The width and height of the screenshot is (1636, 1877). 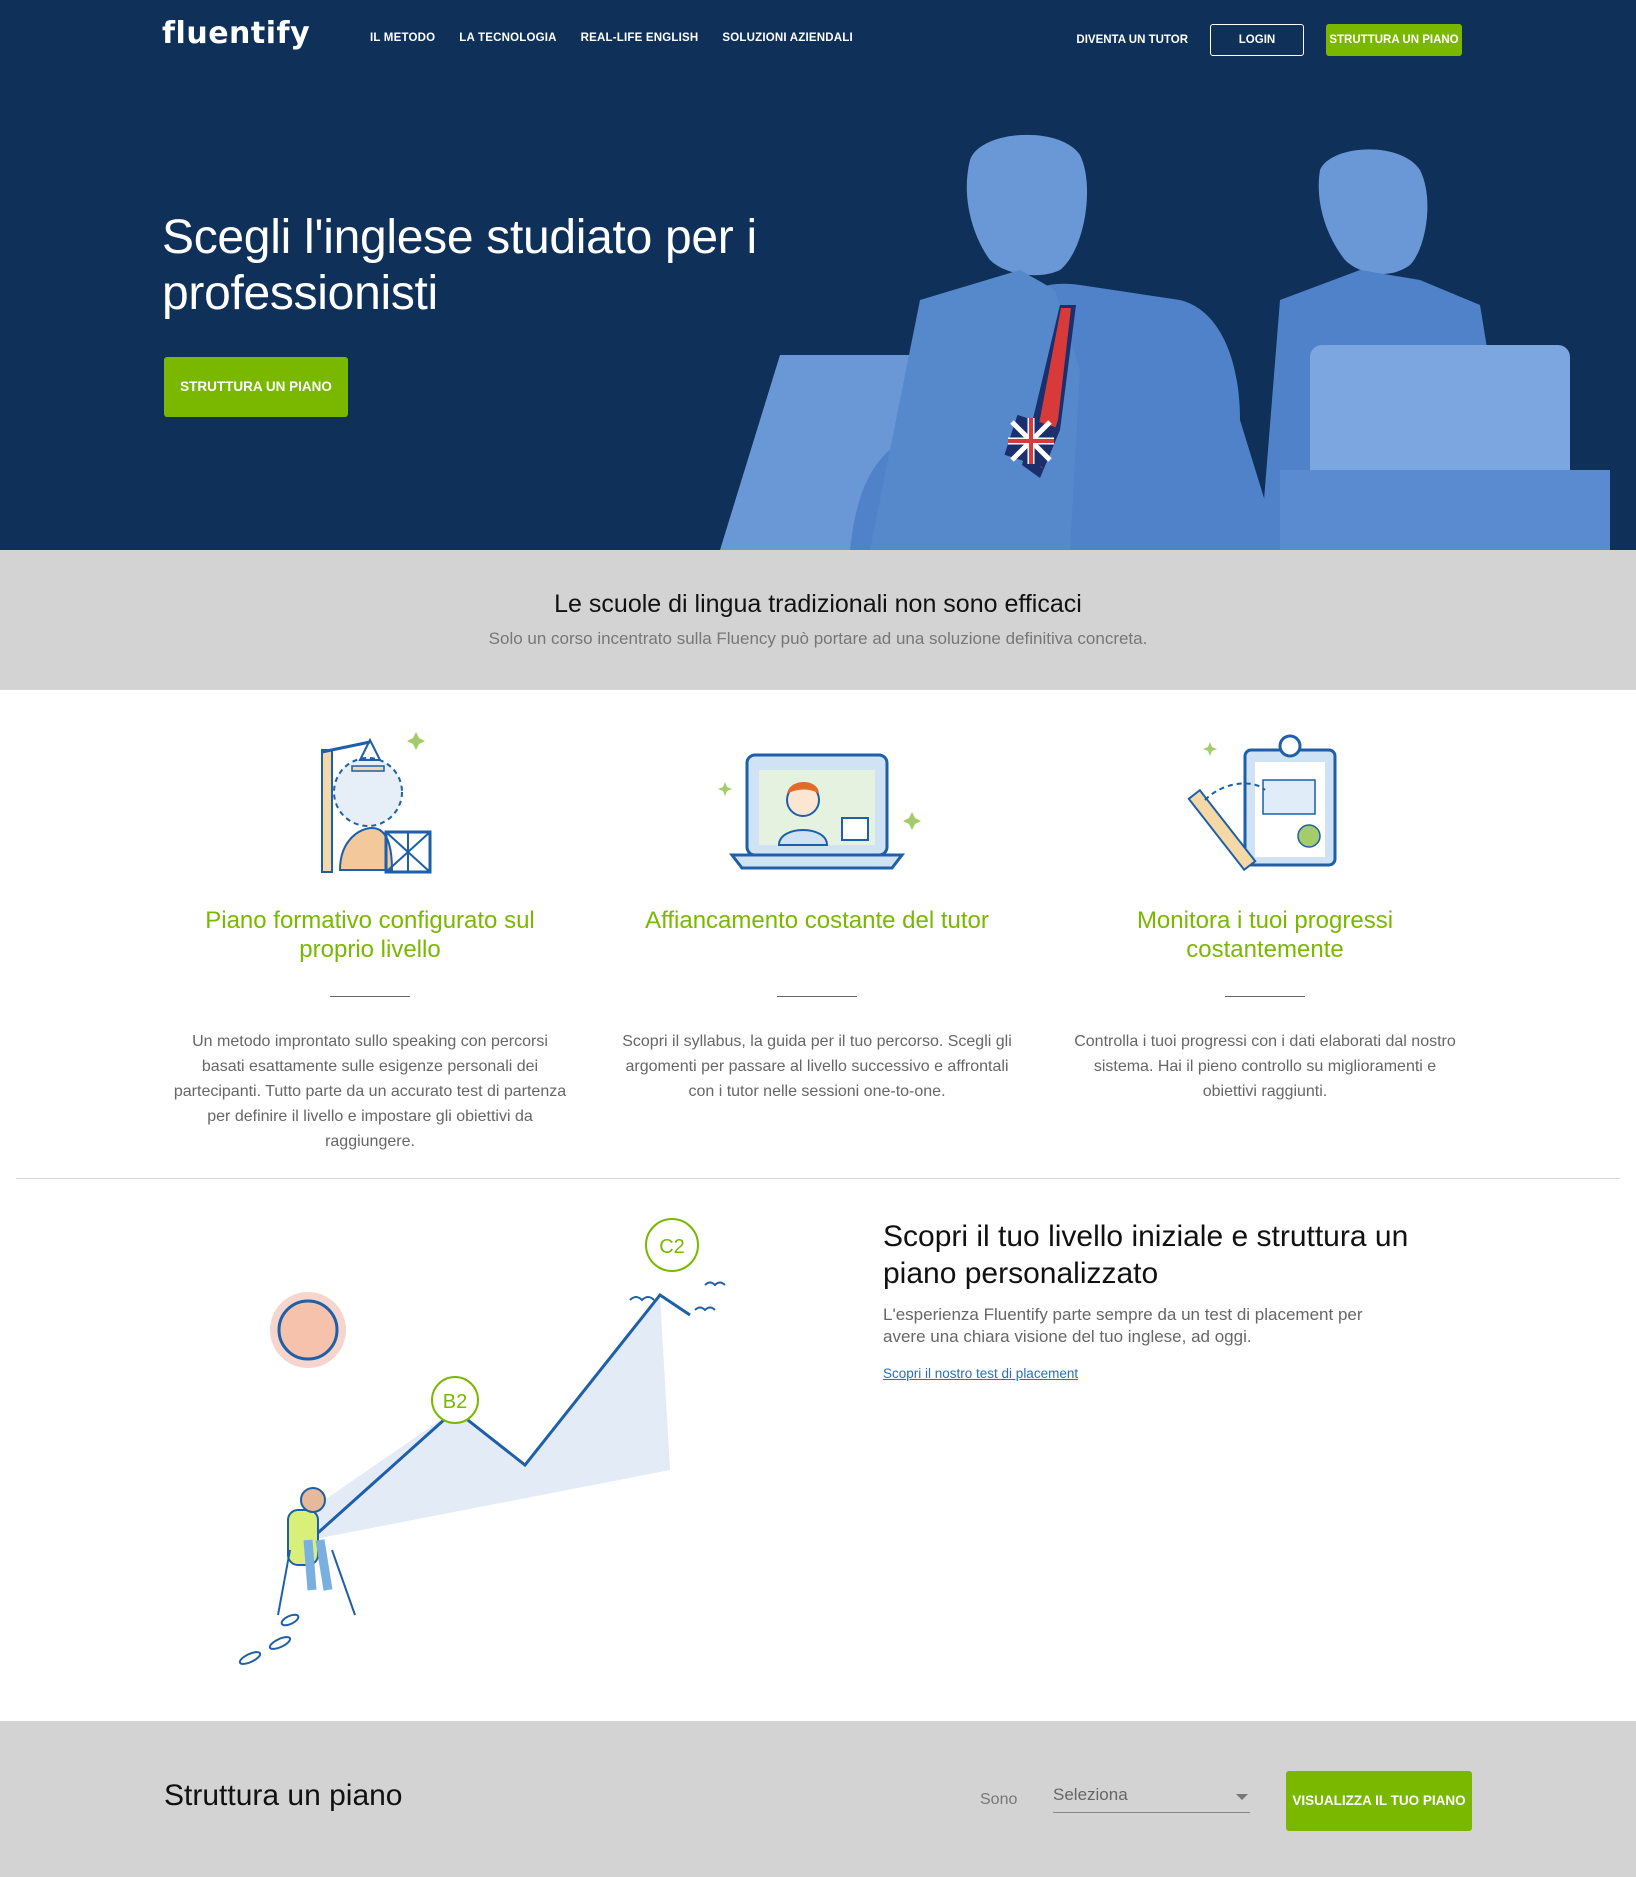 I want to click on nav-il-metodo: IL METODO, so click(x=402, y=38).